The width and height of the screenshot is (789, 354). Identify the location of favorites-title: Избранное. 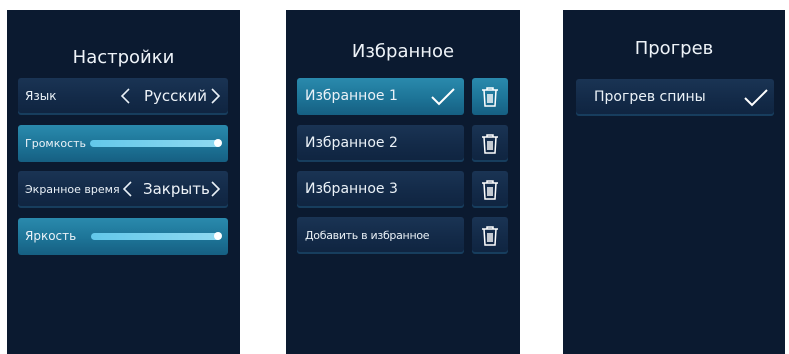
(403, 51).